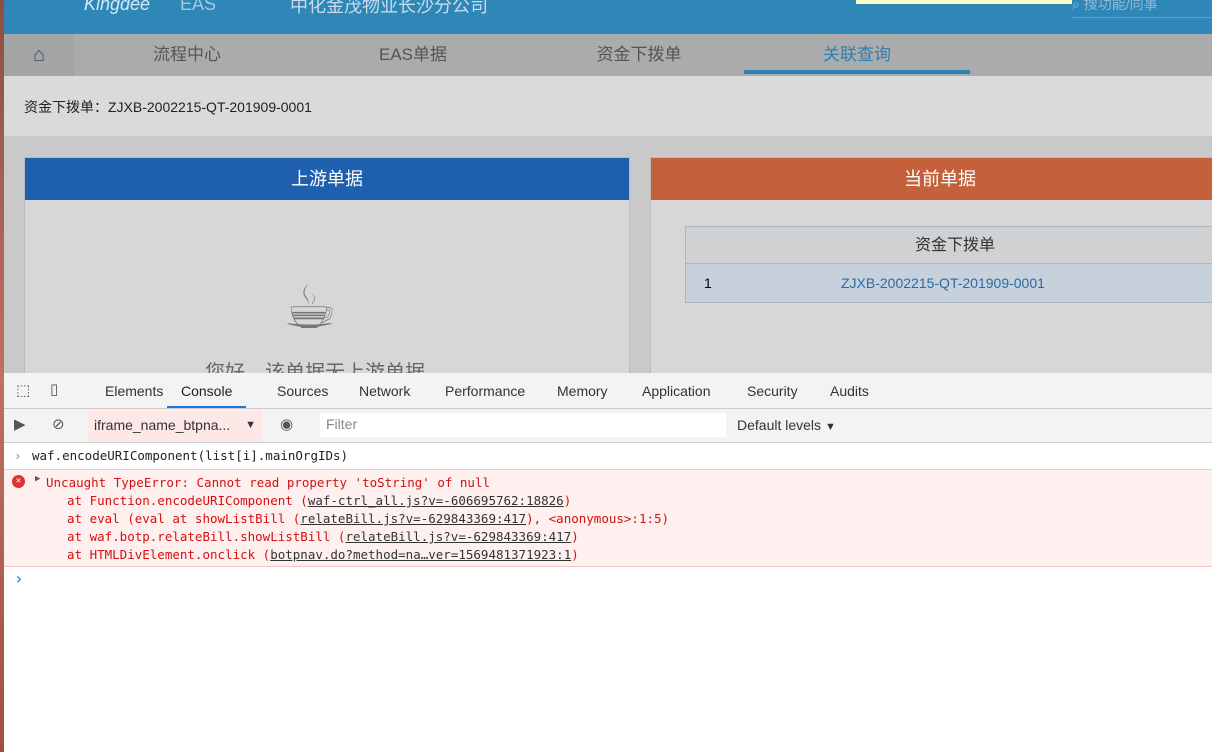 Image resolution: width=1212 pixels, height=752 pixels. I want to click on console-prompt: ›, so click(608, 579).